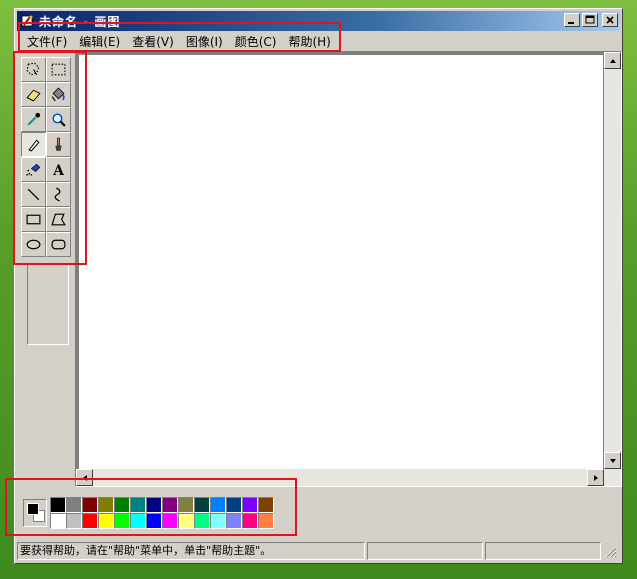 The width and height of the screenshot is (637, 579). I want to click on horizontal-scrollbar, so click(348, 477).